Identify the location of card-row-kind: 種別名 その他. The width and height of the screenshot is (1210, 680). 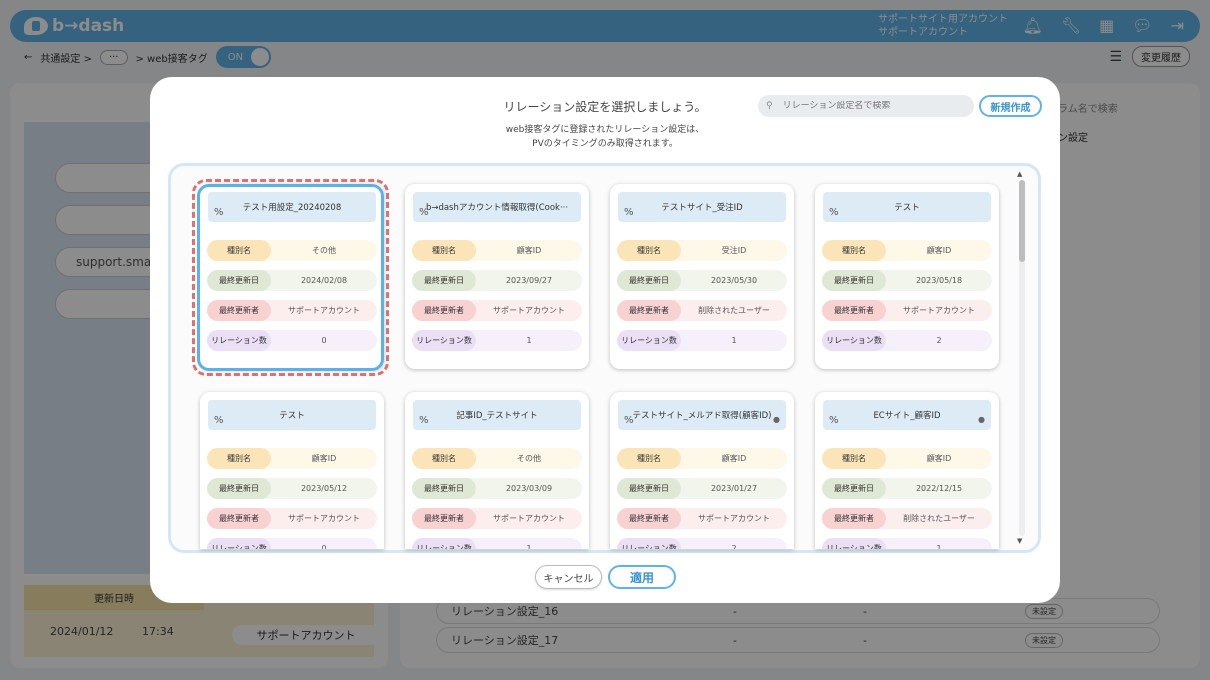
(497, 458).